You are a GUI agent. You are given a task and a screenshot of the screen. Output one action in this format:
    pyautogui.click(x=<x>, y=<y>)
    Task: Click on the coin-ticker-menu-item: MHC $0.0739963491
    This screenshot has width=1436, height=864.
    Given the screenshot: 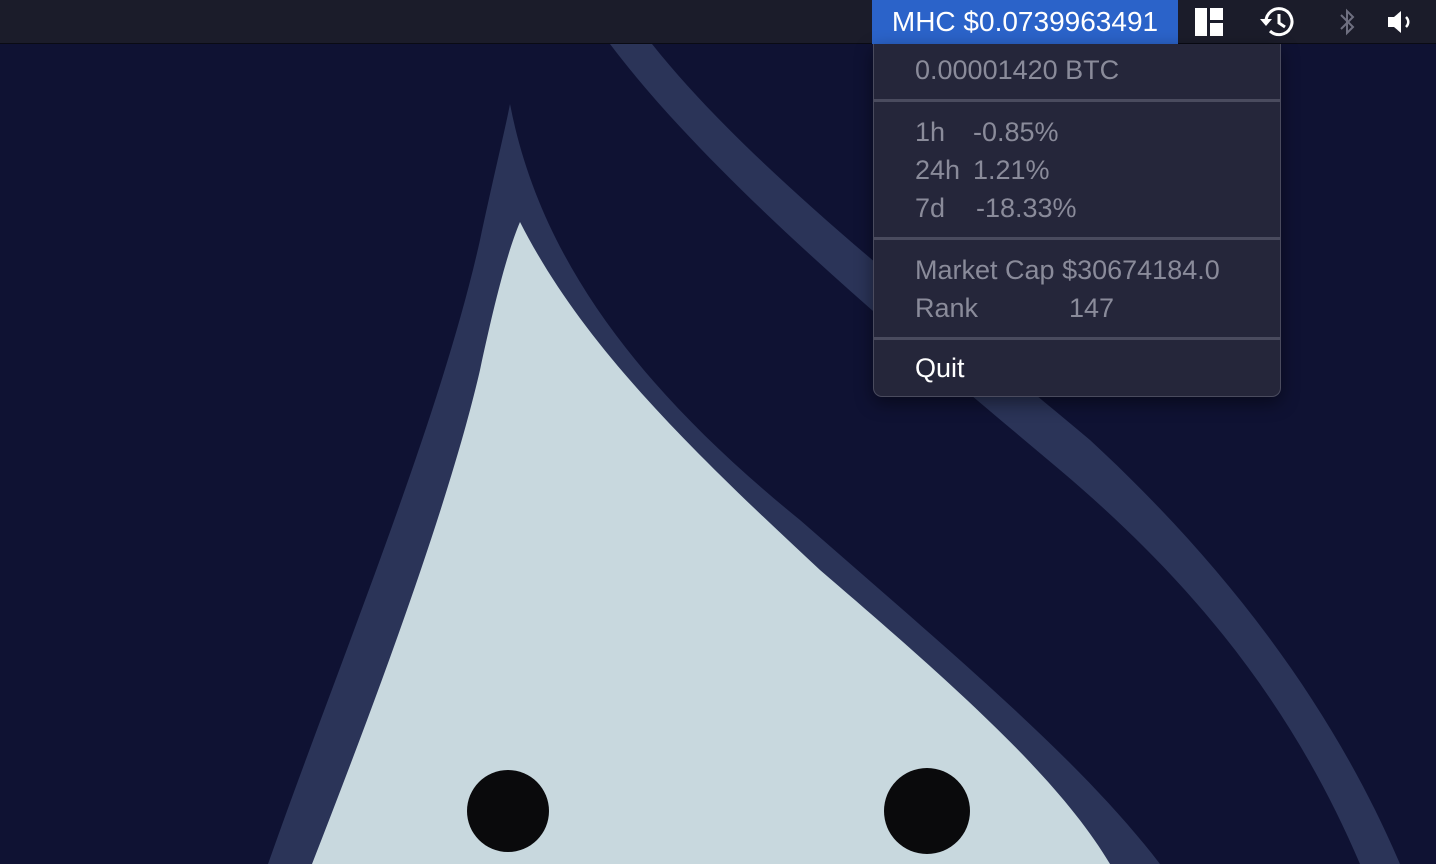 What is the action you would take?
    pyautogui.click(x=1025, y=22)
    